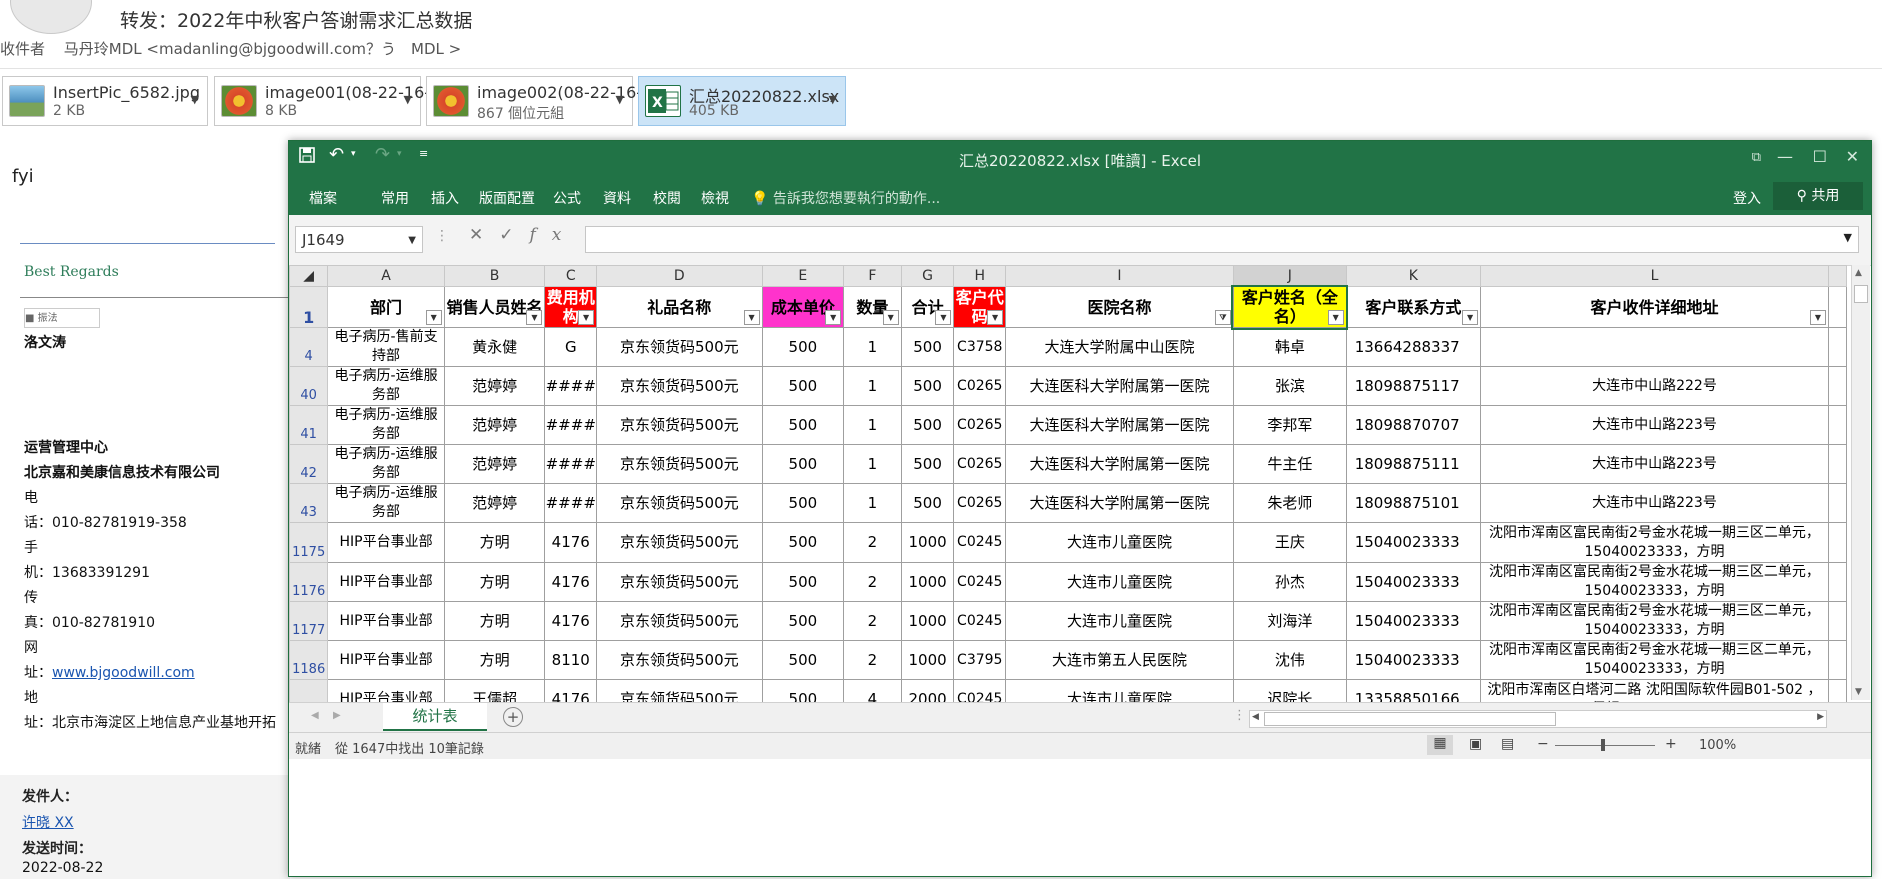 The image size is (1882, 879). I want to click on tab-home: 常用, so click(395, 198).